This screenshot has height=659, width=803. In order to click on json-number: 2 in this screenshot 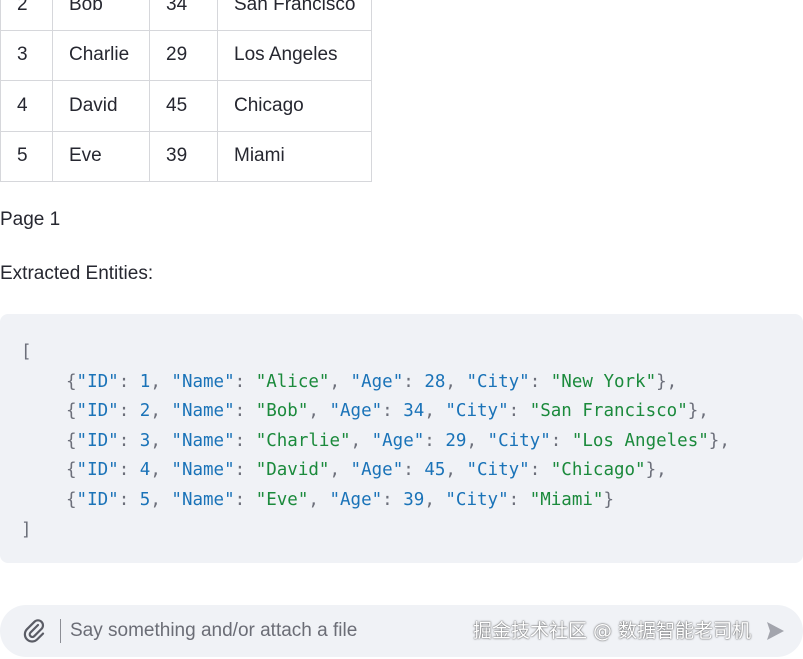, I will do `click(145, 411)`.